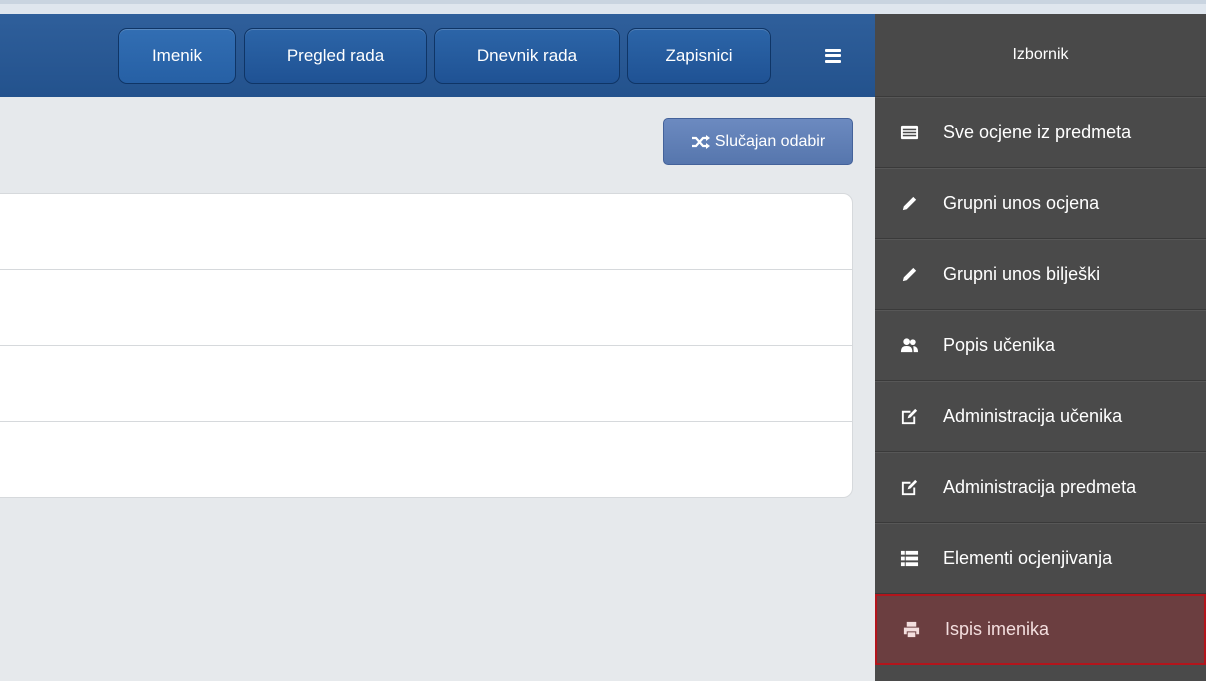  I want to click on sidebar-item-label: Ispis imenika, so click(997, 629).